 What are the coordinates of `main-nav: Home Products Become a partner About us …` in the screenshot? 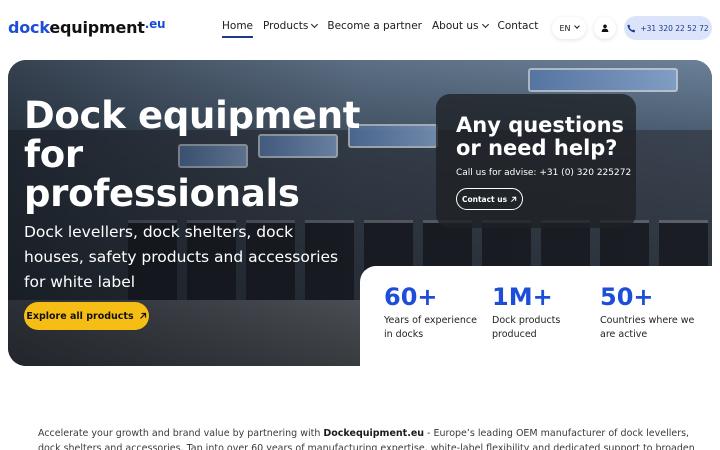 It's located at (385, 29).